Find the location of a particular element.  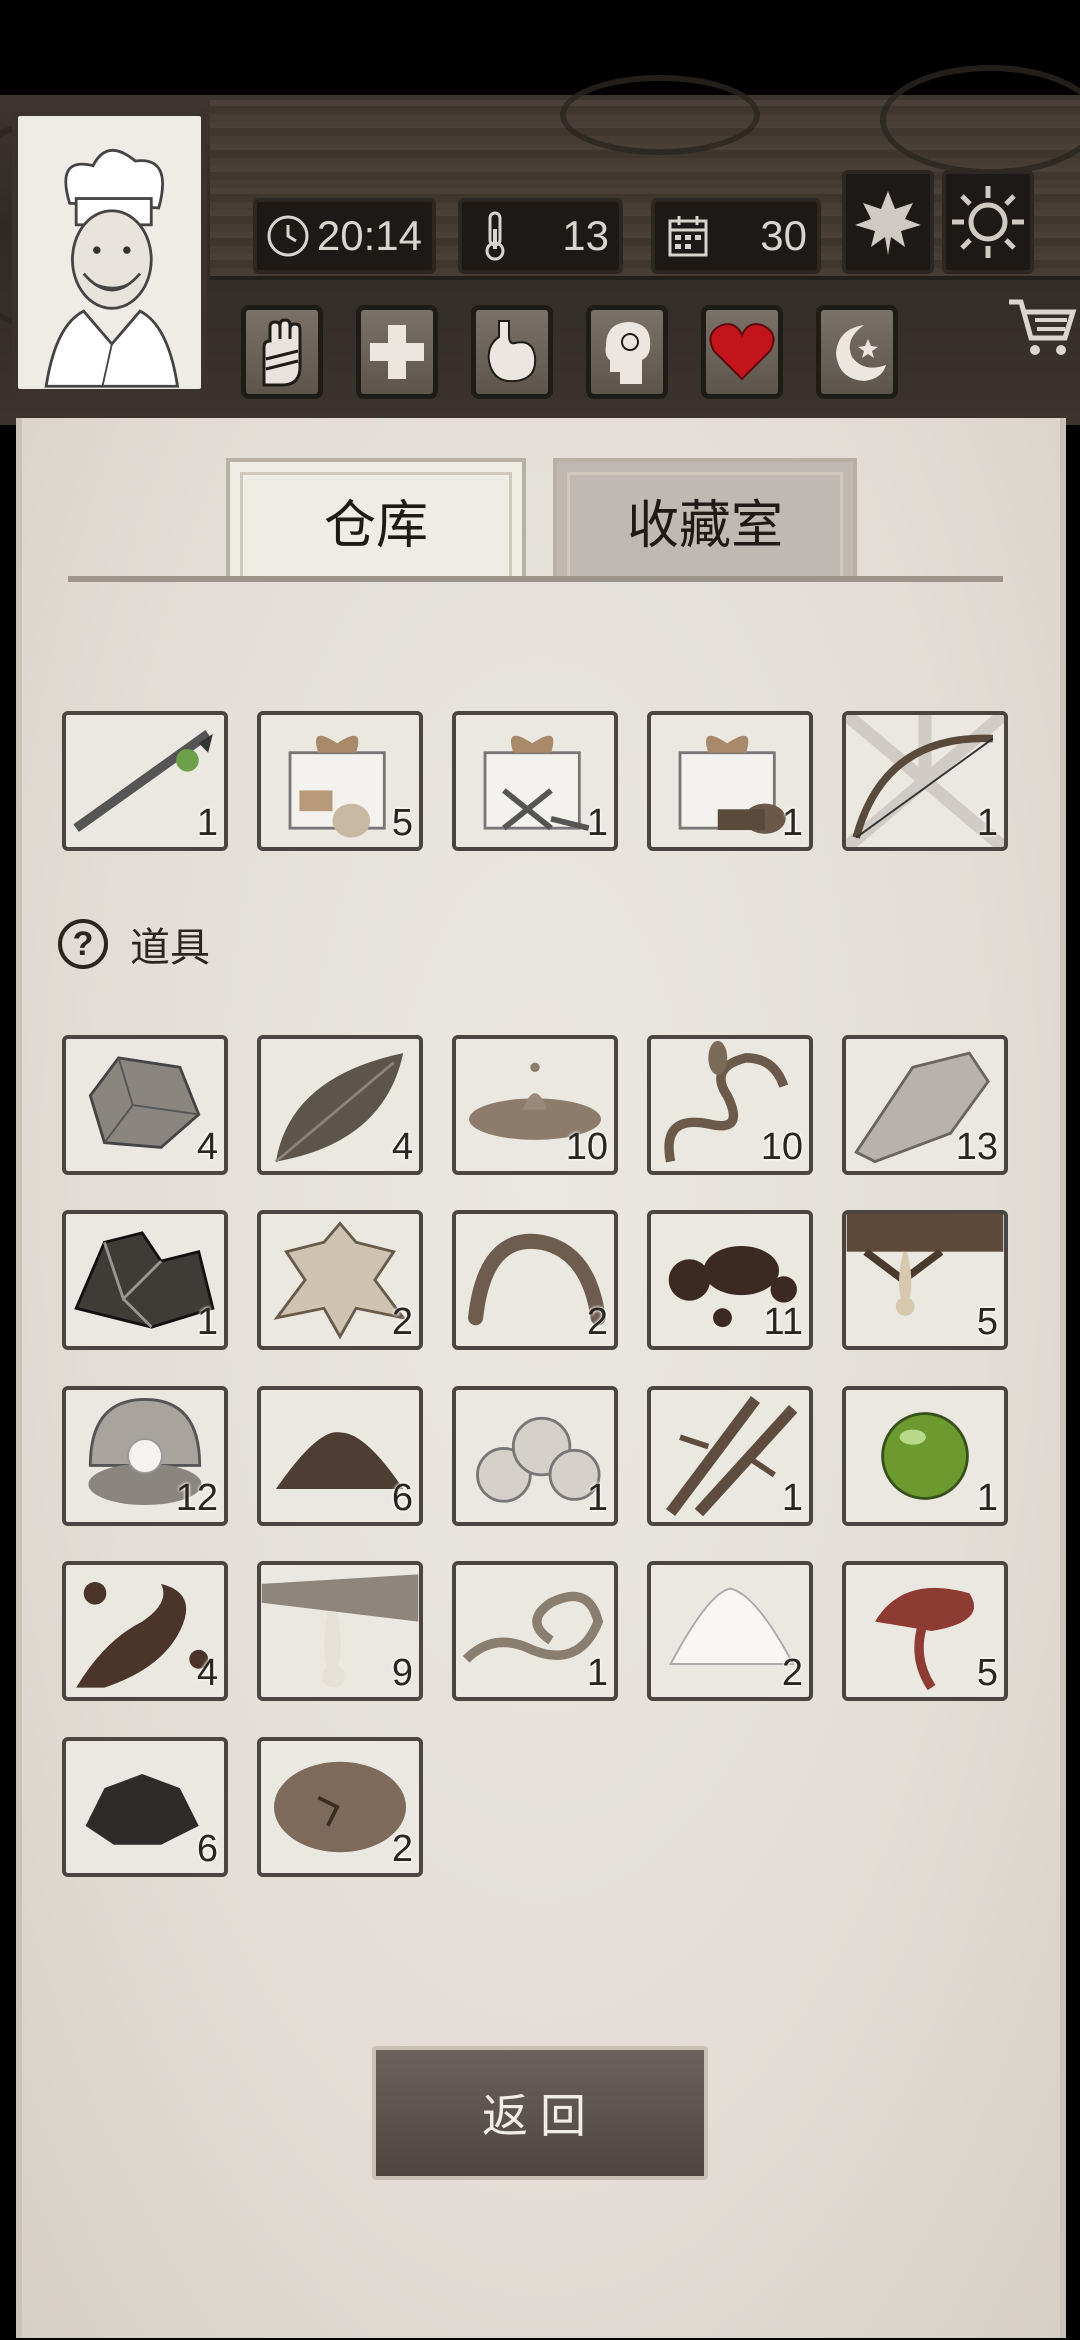

weather-indicator is located at coordinates (988, 222).